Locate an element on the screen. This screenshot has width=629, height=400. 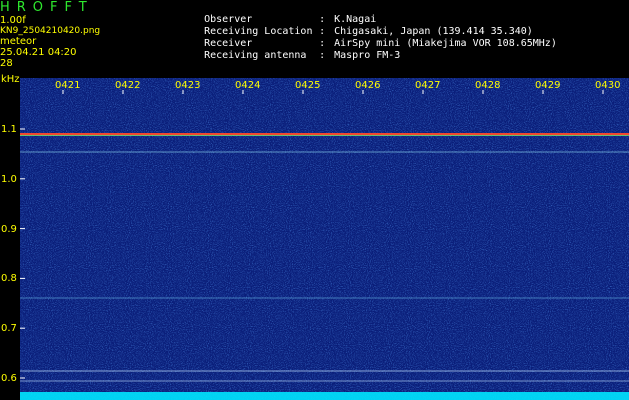
x-tick-label: 0428 is located at coordinates (488, 85).